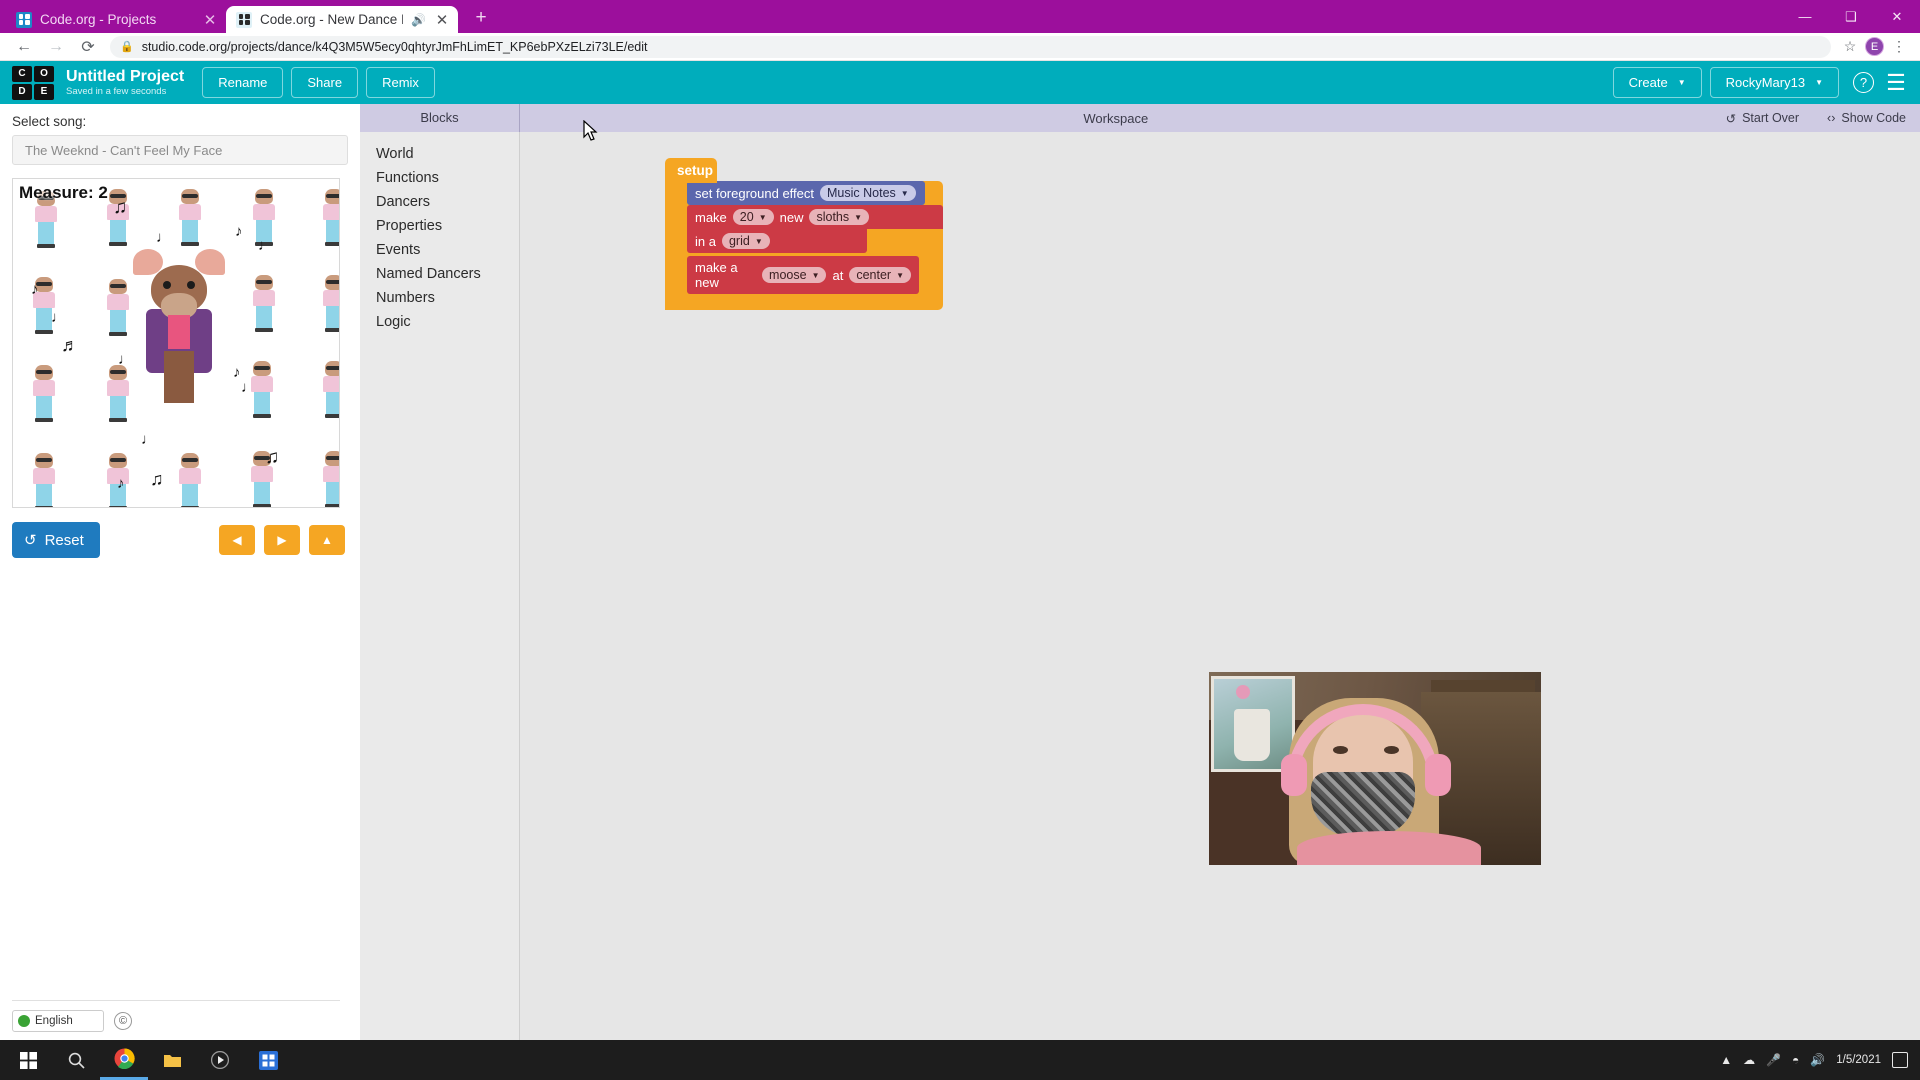 This screenshot has width=1920, height=1080. I want to click on maximize-icon: ❑, so click(1851, 16).